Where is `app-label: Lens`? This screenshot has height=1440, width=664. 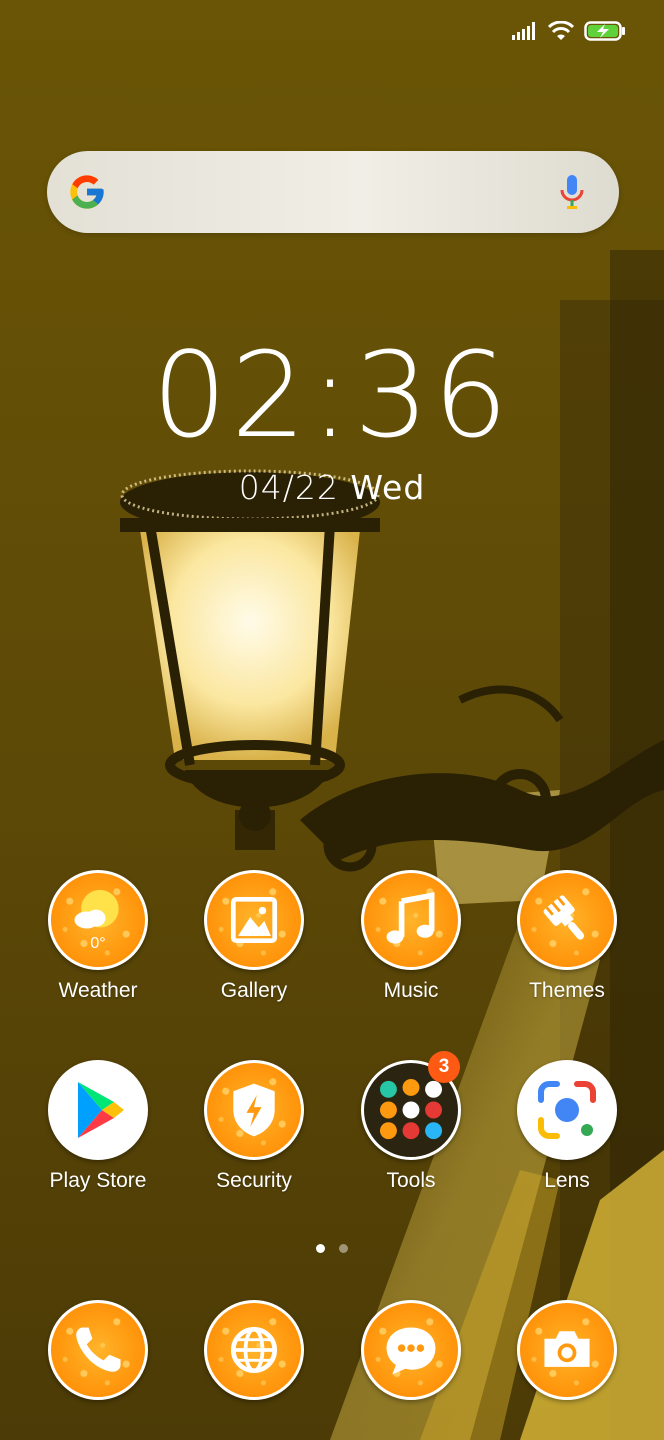 app-label: Lens is located at coordinates (567, 1180).